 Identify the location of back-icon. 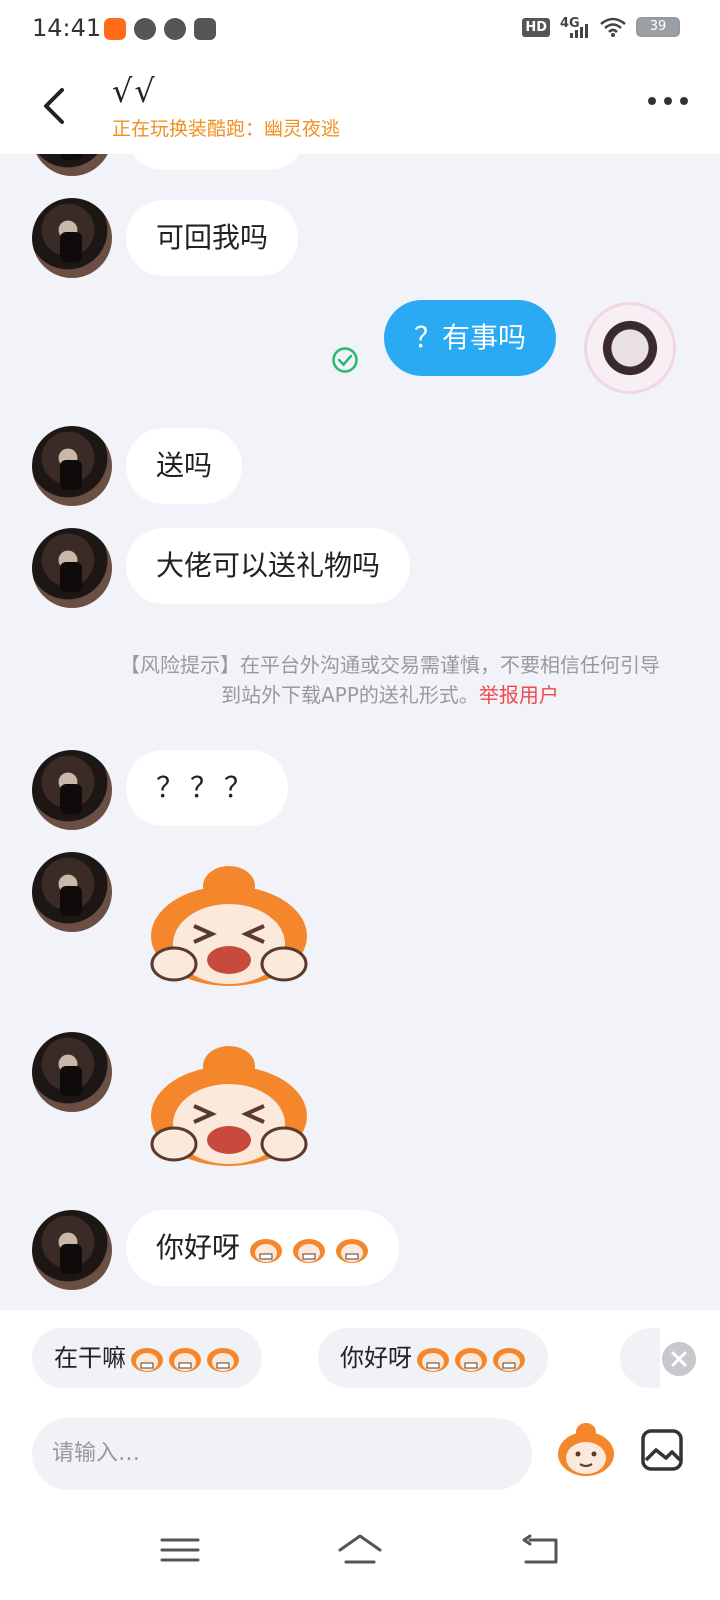
(540, 1550).